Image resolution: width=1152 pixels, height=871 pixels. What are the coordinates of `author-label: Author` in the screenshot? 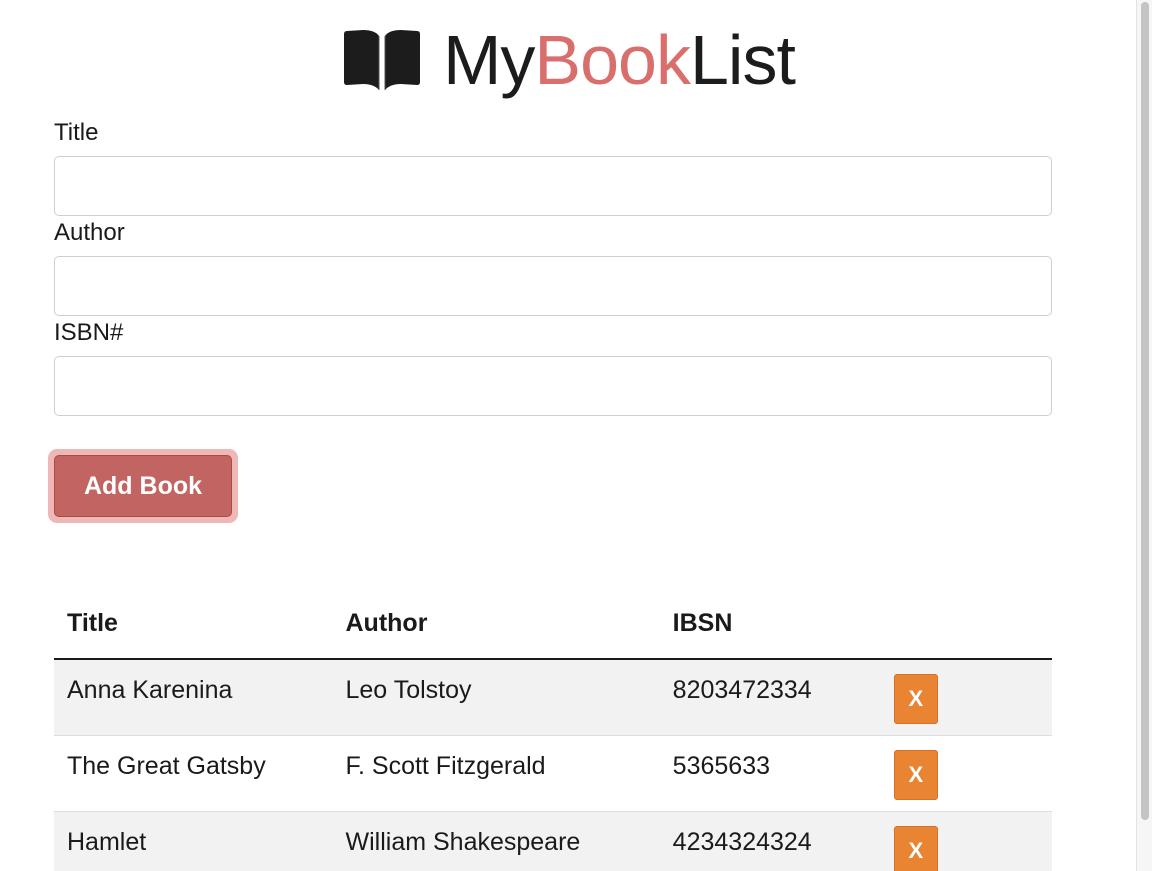 It's located at (89, 232).